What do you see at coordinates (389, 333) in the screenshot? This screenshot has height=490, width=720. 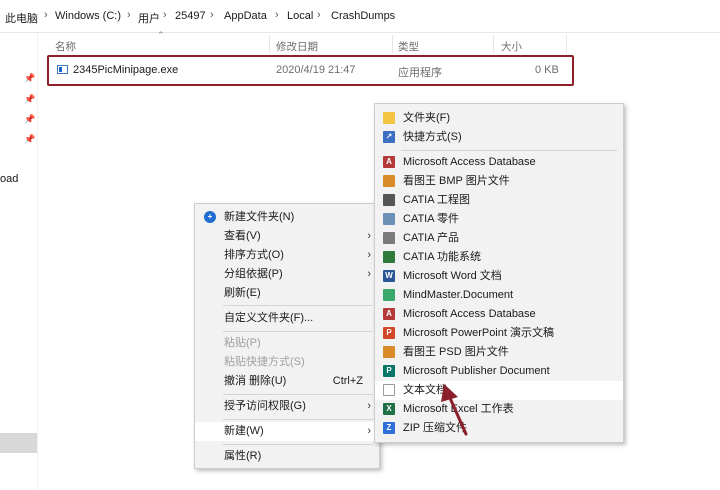 I see `powerpoint-icon: P` at bounding box center [389, 333].